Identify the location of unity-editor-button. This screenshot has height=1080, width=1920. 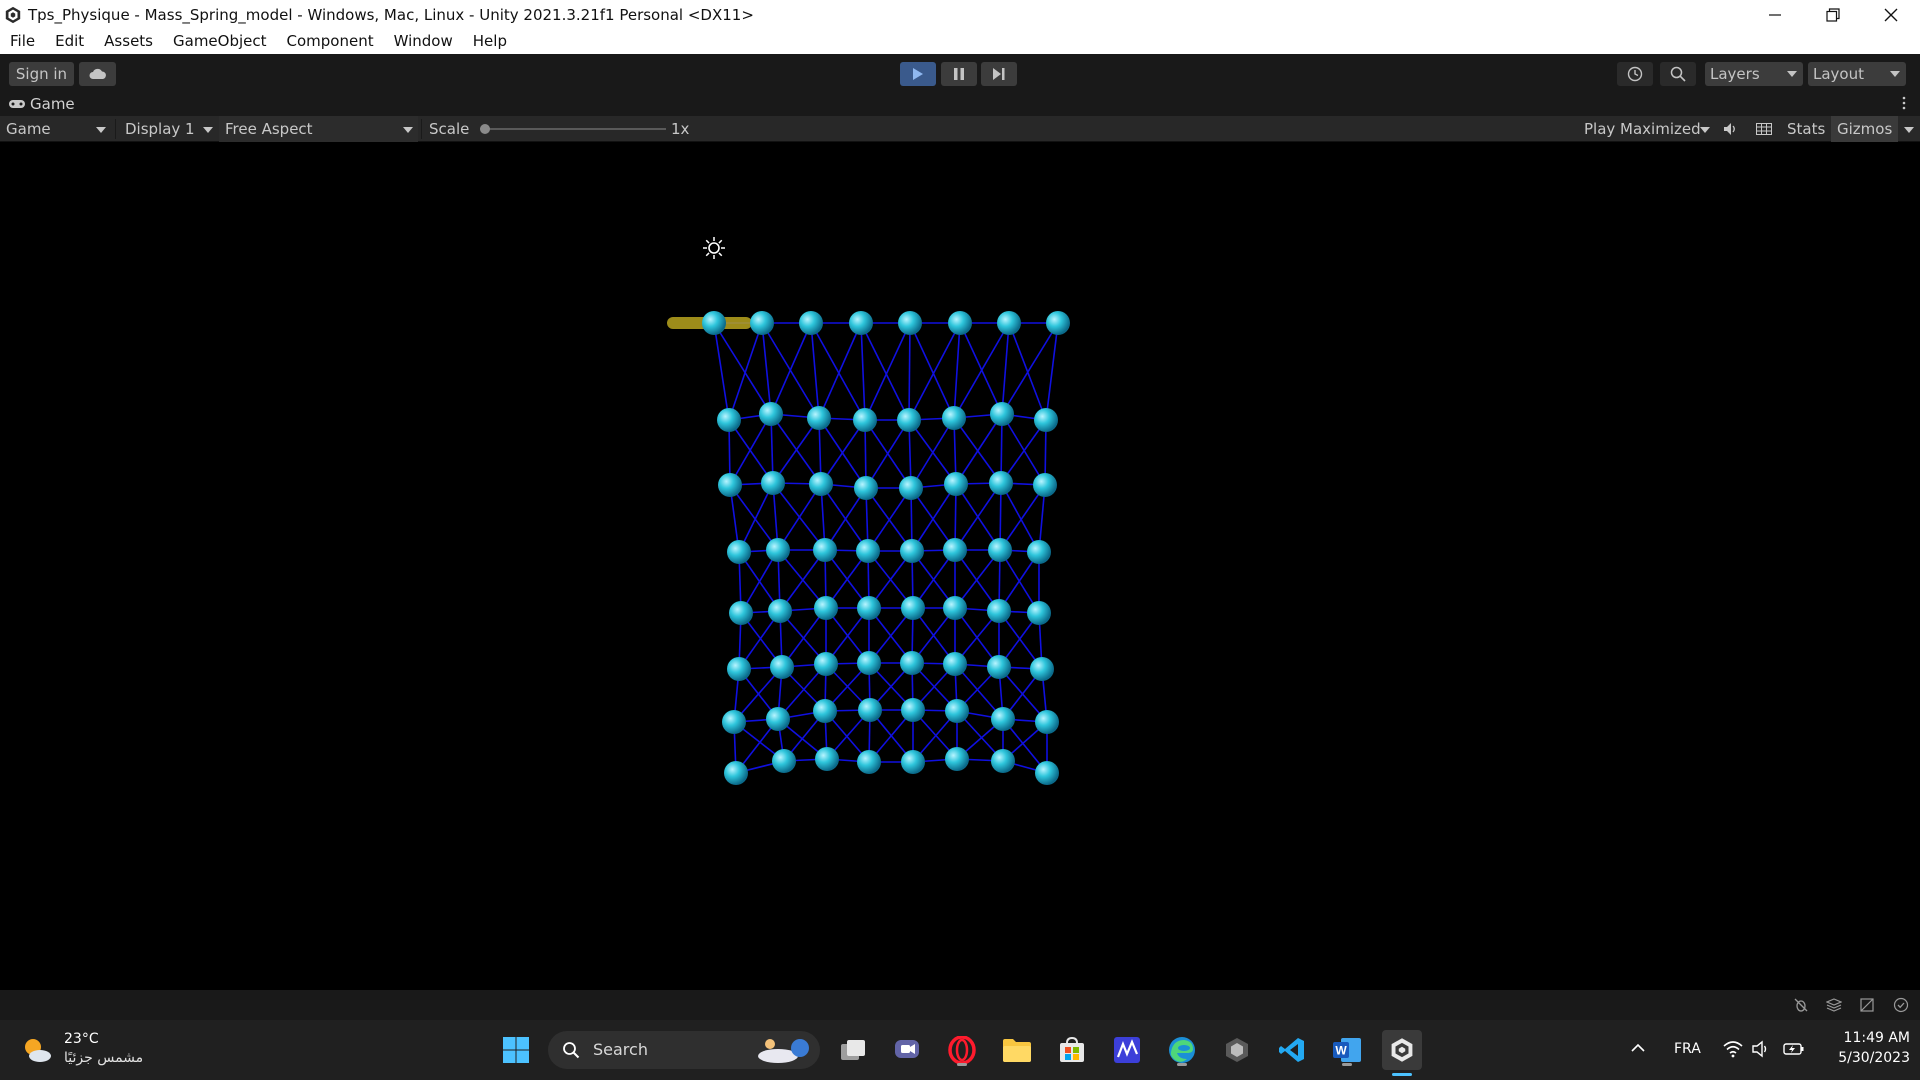
(1402, 1053).